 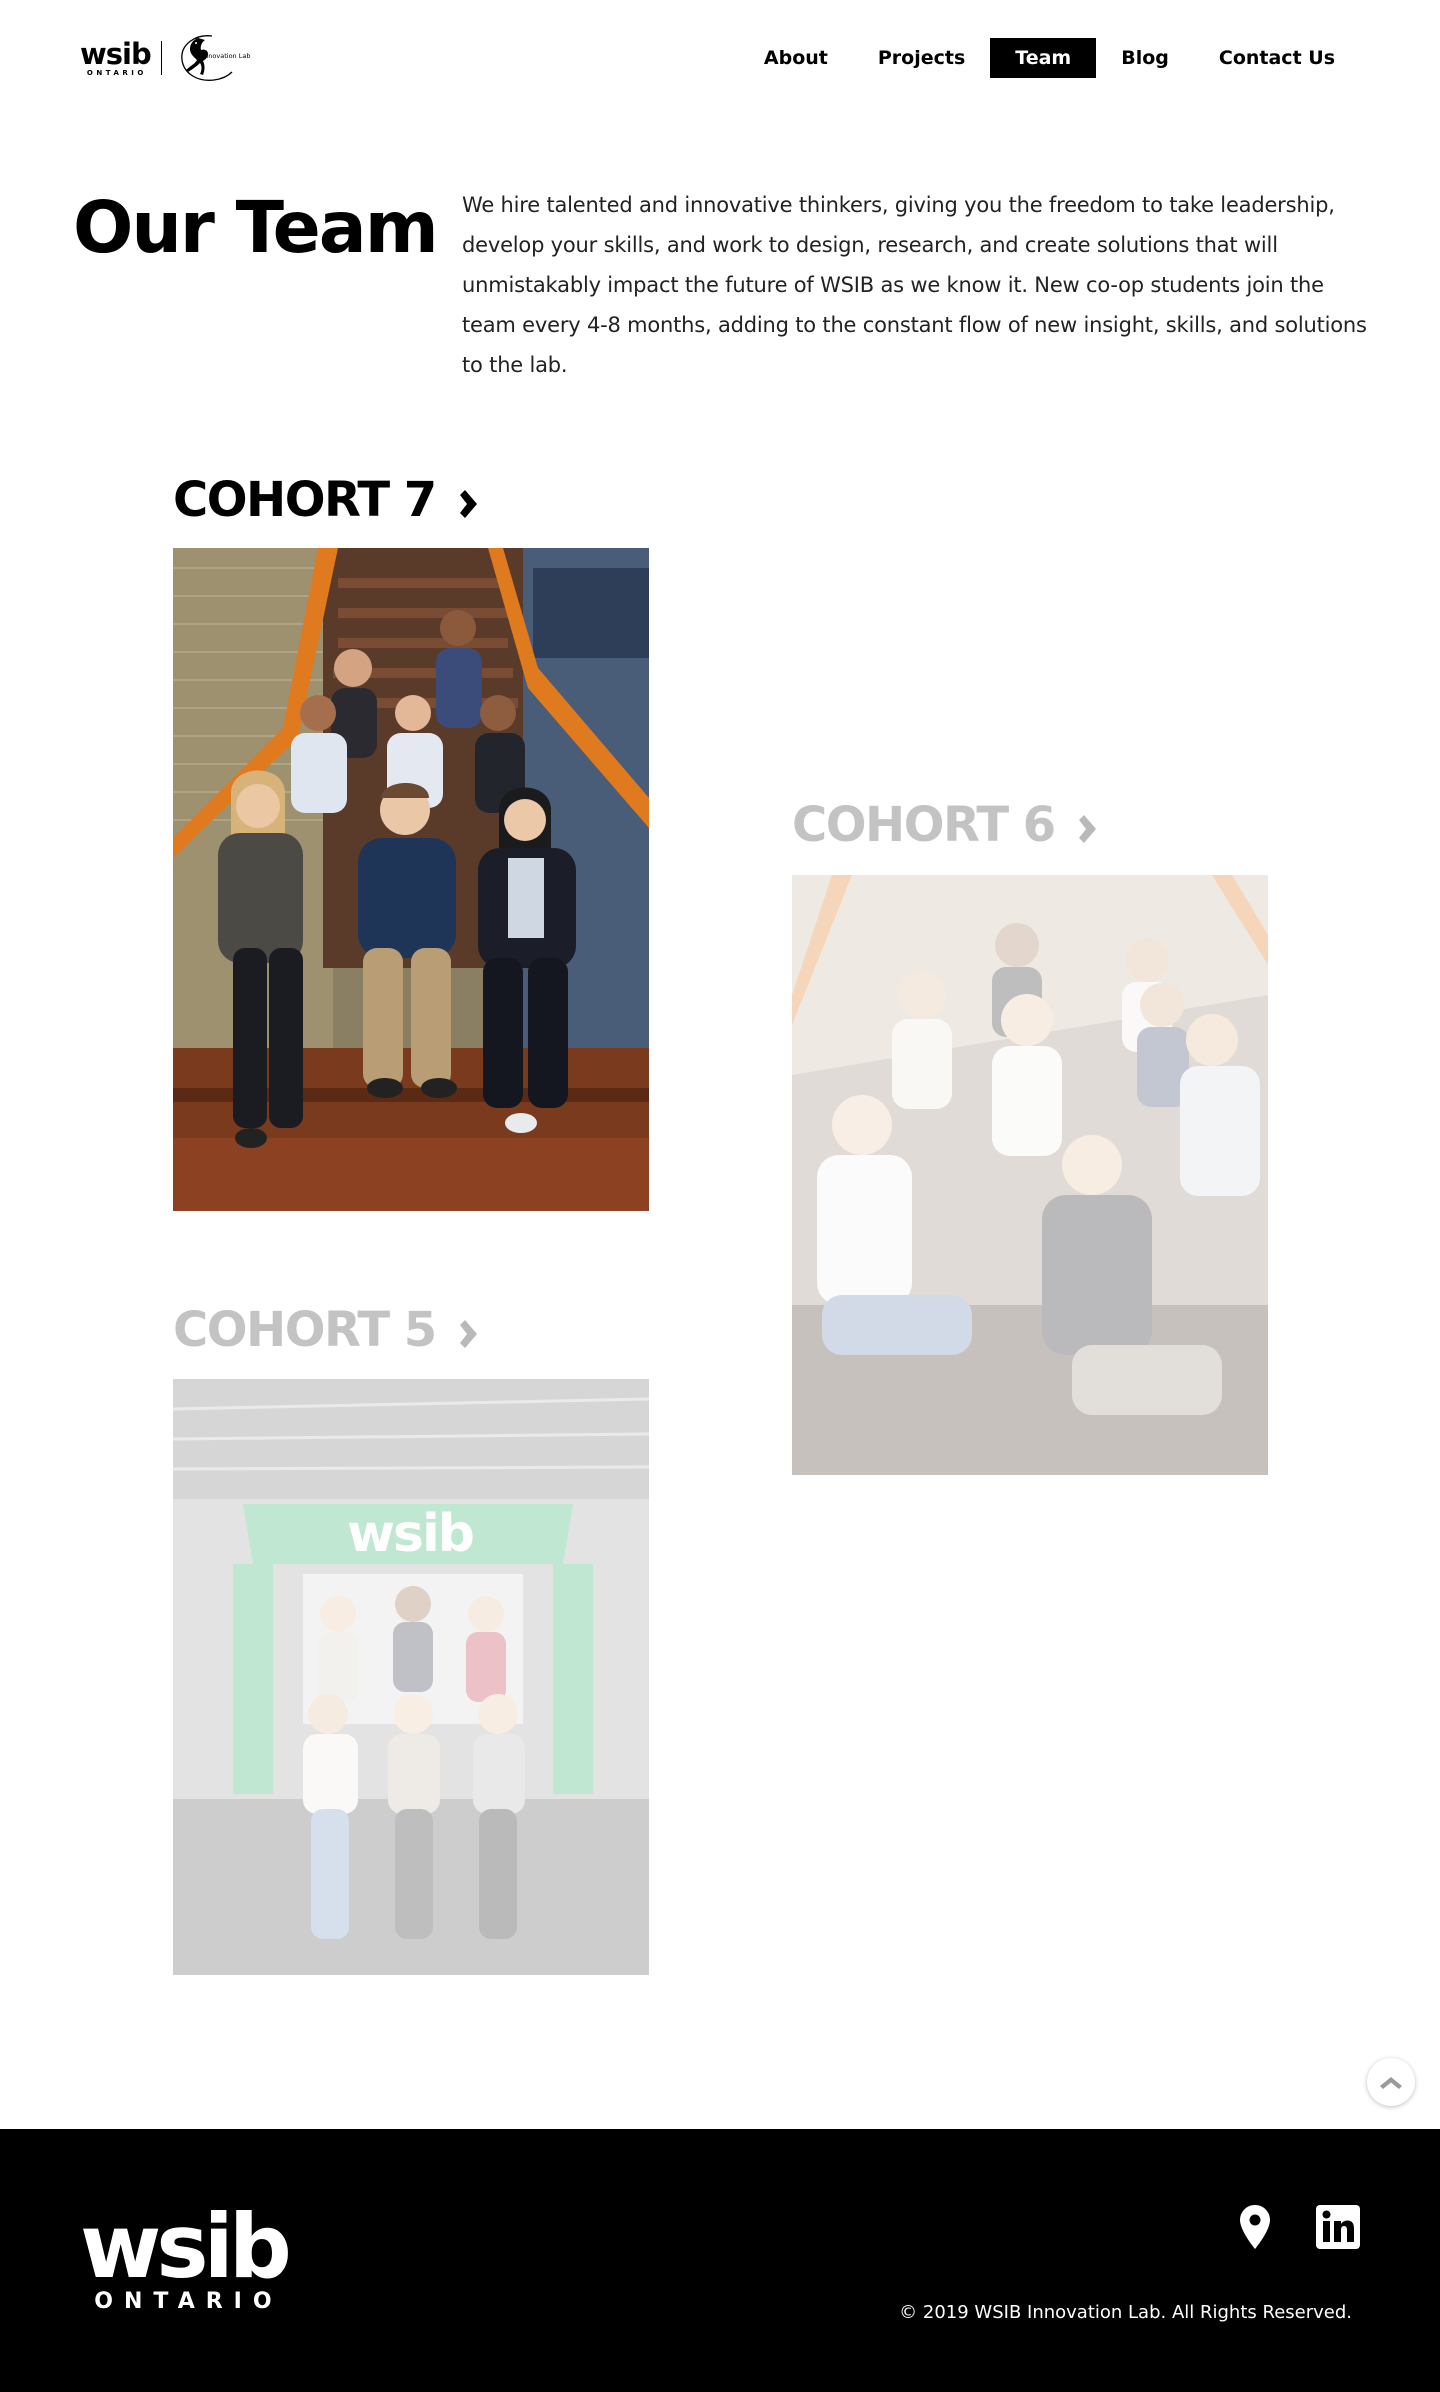 What do you see at coordinates (1043, 58) in the screenshot?
I see `nav-item-team: Team` at bounding box center [1043, 58].